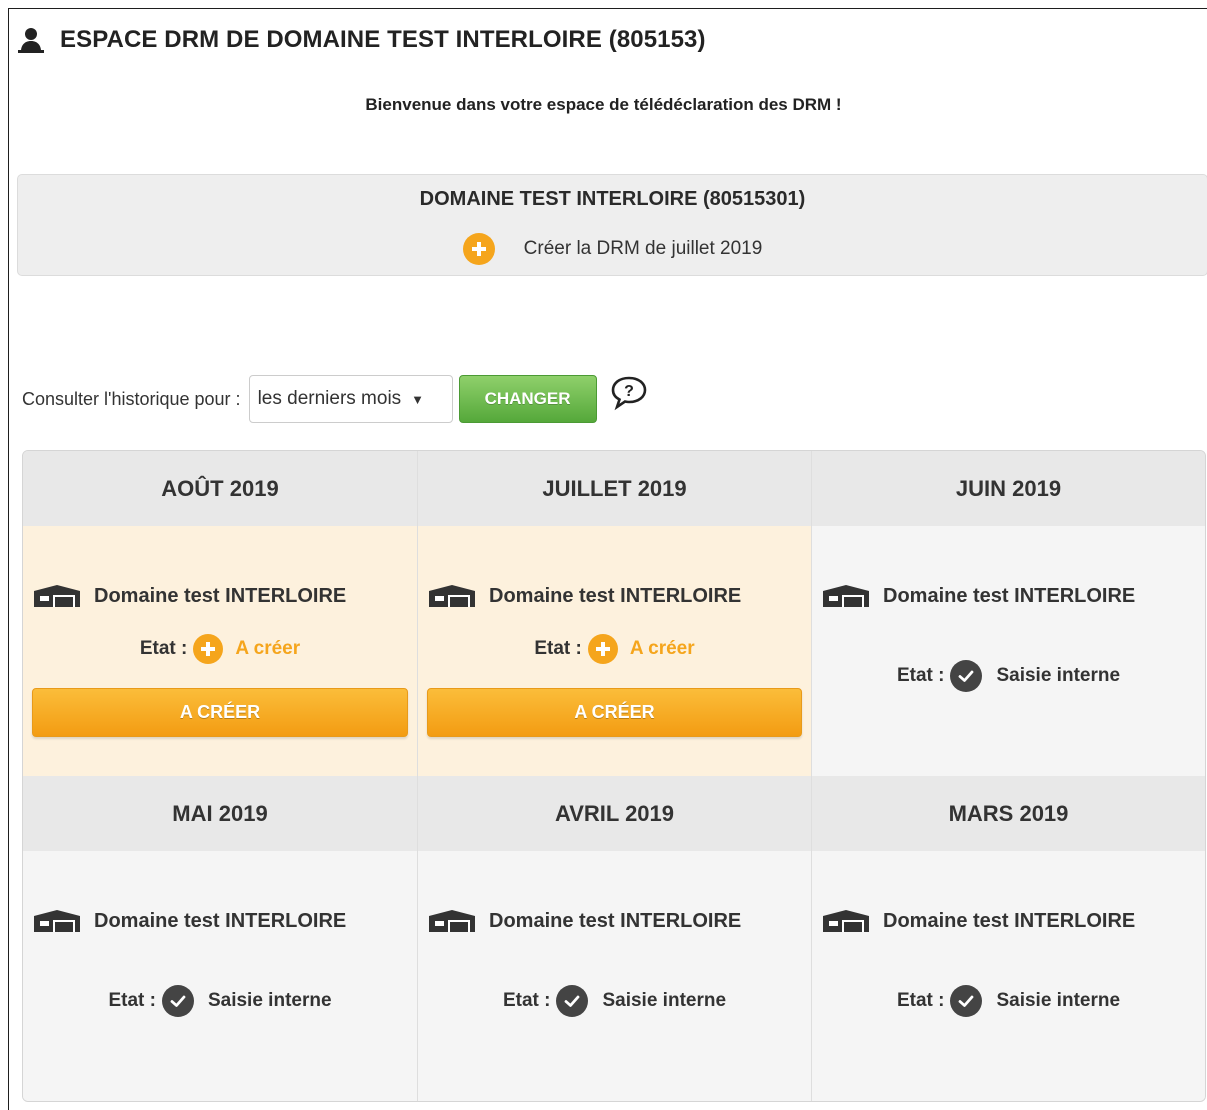 The width and height of the screenshot is (1207, 1110). Describe the element at coordinates (1008, 488) in the screenshot. I see `month-title: JUIN 2019` at that location.